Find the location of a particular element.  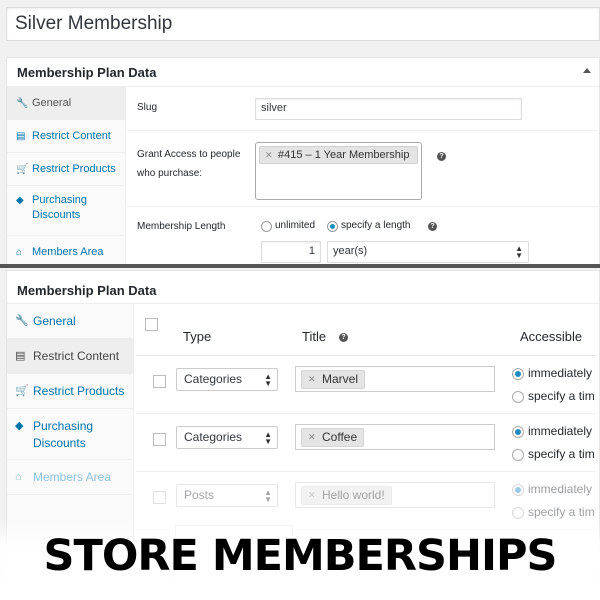

slug-input: silver is located at coordinates (388, 109).